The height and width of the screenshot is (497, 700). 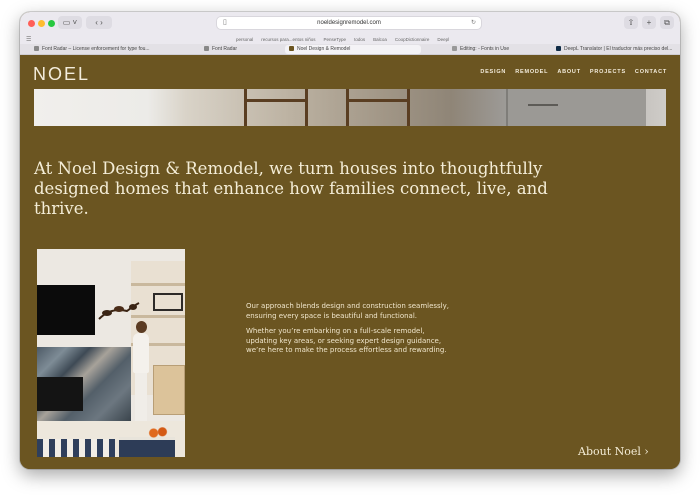 I want to click on rug, so click(x=76, y=448).